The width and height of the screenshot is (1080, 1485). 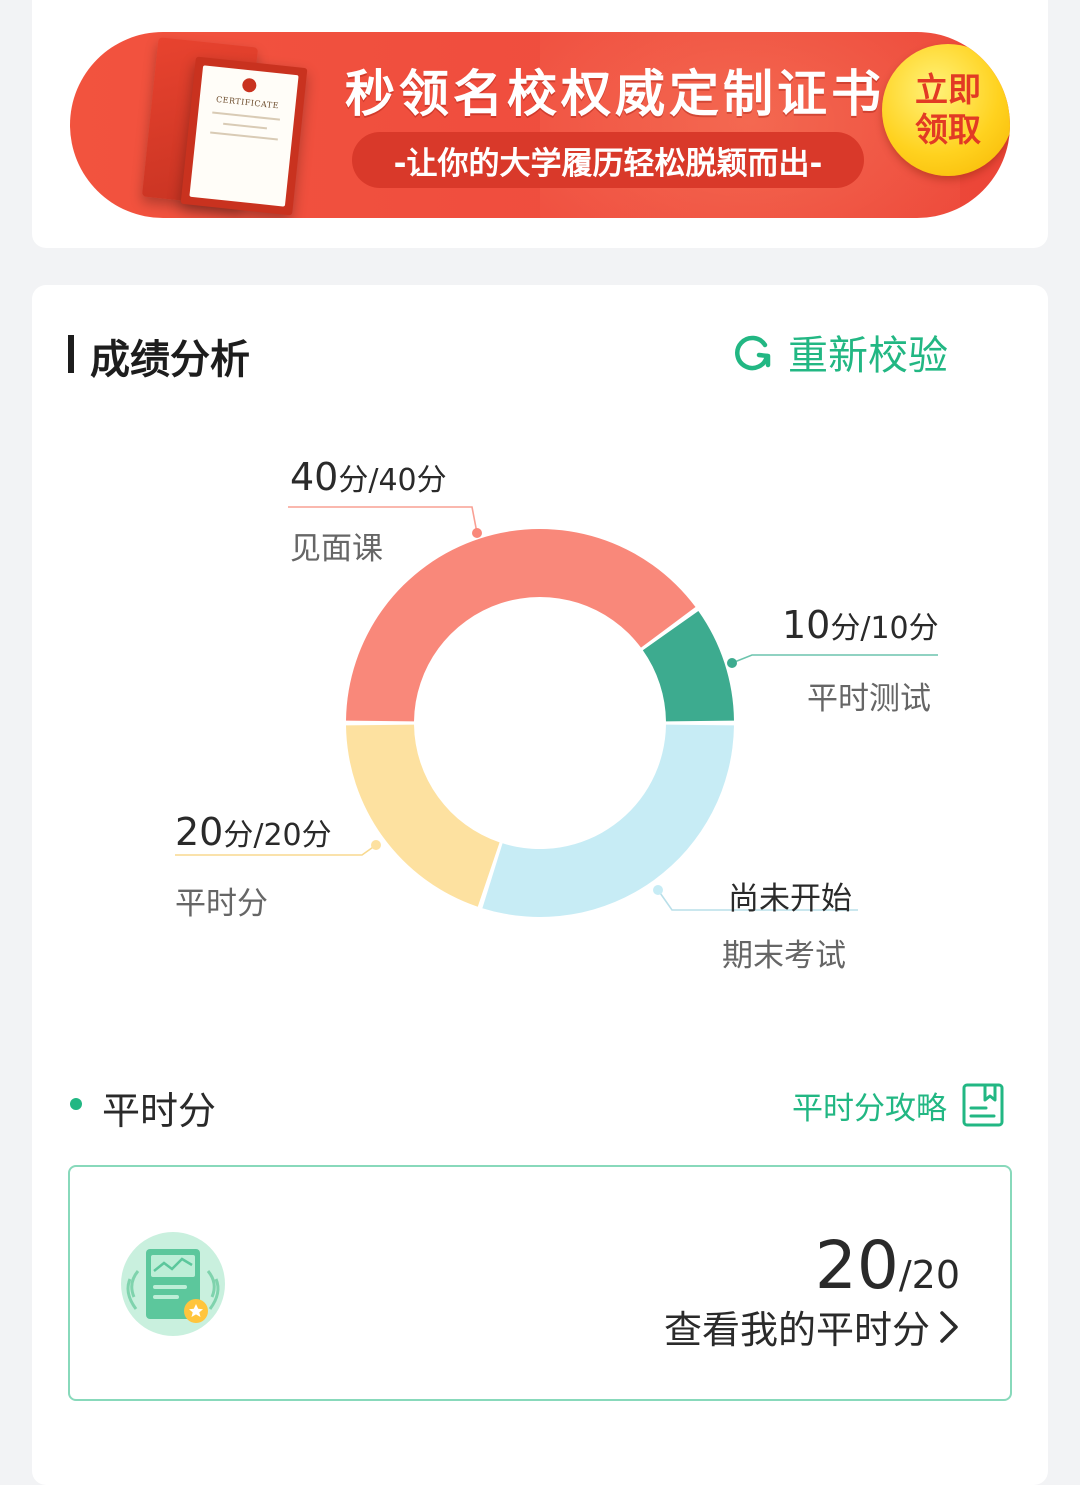 What do you see at coordinates (314, 477) in the screenshot?
I see `face-to-face-score-value: 40` at bounding box center [314, 477].